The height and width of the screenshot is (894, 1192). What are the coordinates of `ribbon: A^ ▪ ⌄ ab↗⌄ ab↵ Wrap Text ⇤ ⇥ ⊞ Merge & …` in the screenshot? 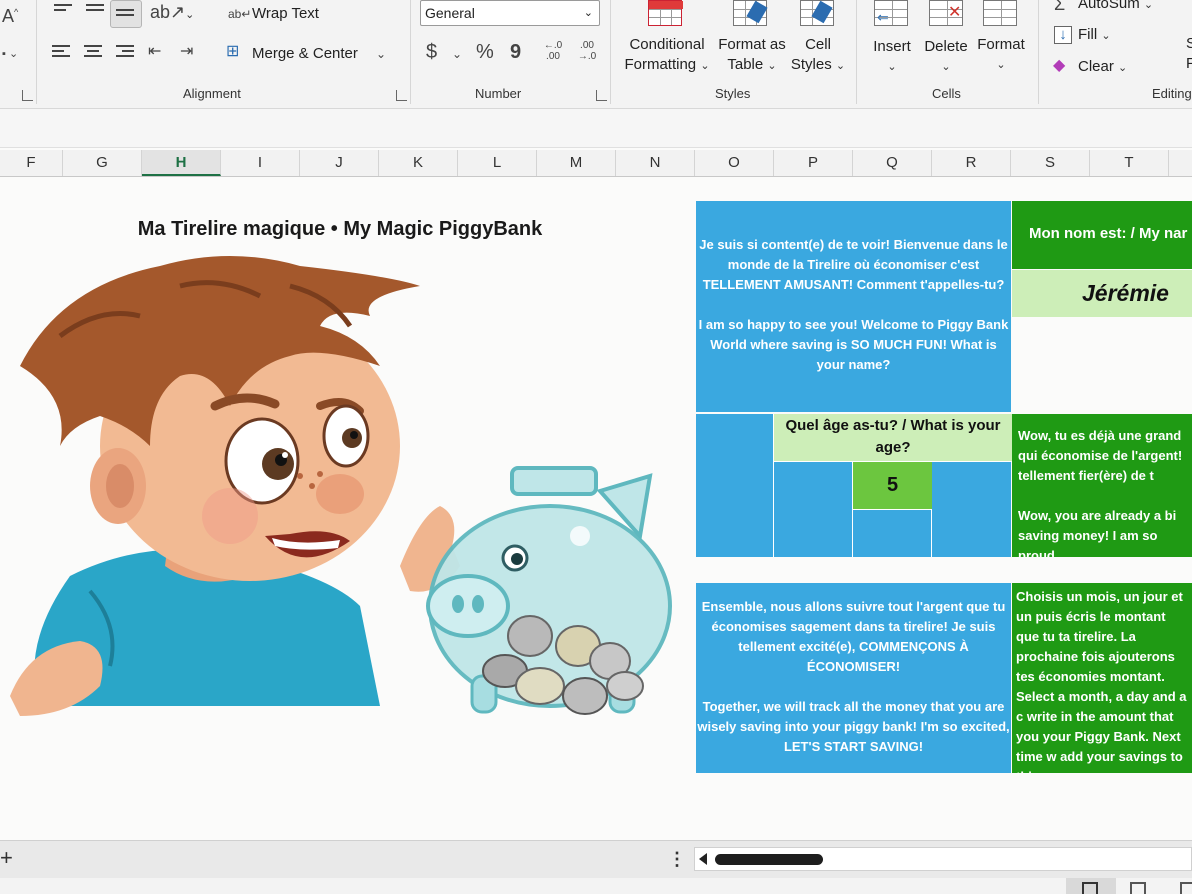 It's located at (596, 54).